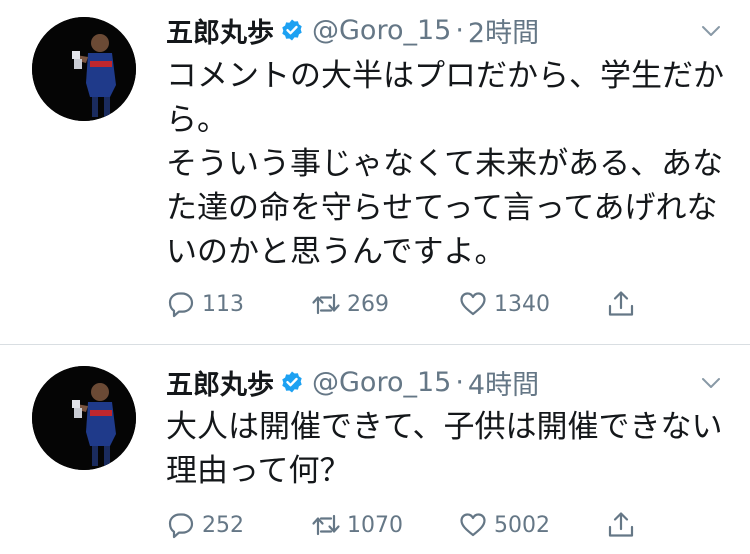  Describe the element at coordinates (368, 304) in the screenshot. I see `retweet-count: 269` at that location.